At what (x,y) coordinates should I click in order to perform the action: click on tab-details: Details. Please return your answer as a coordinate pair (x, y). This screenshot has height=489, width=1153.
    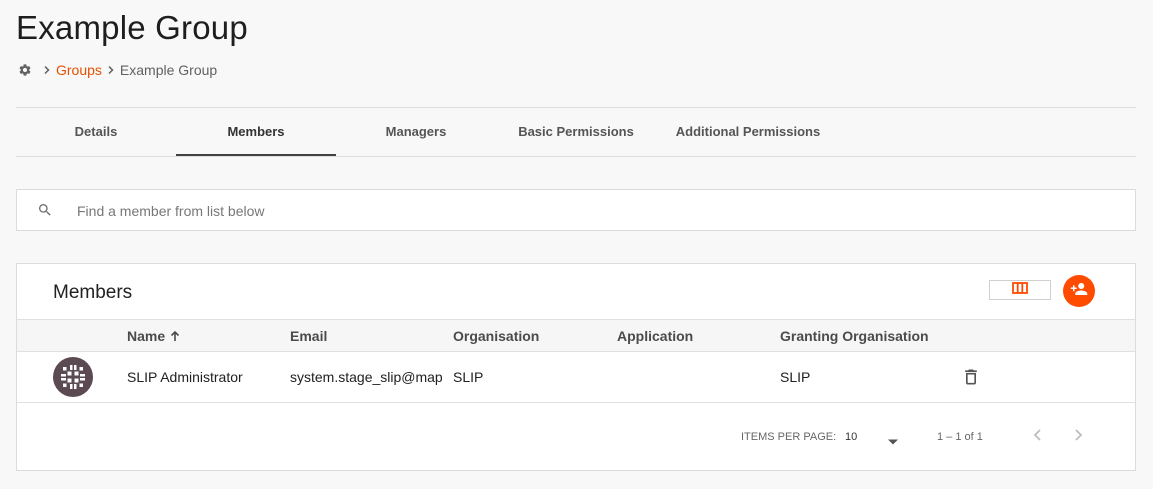
    Looking at the image, I should click on (96, 131).